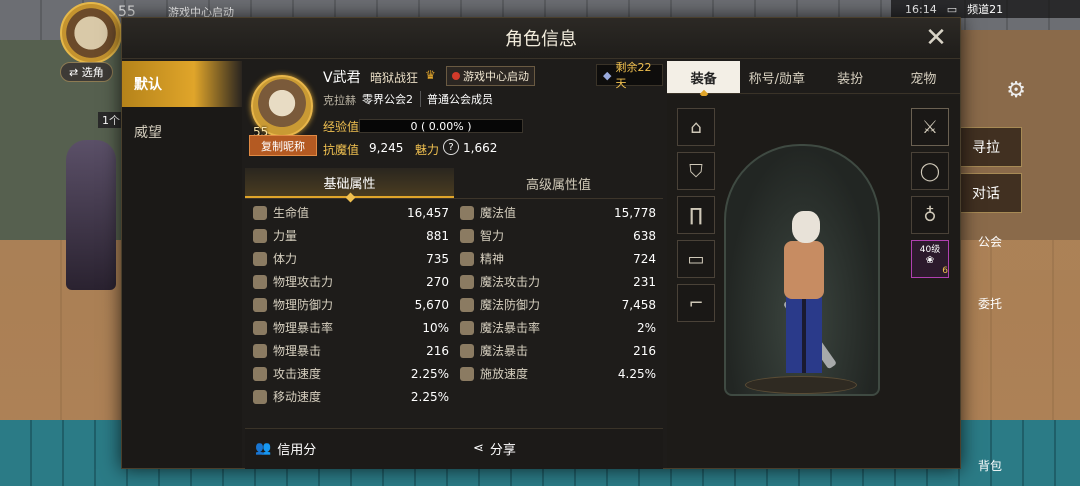 The height and width of the screenshot is (486, 1080). I want to click on hud-avatar, so click(91, 33).